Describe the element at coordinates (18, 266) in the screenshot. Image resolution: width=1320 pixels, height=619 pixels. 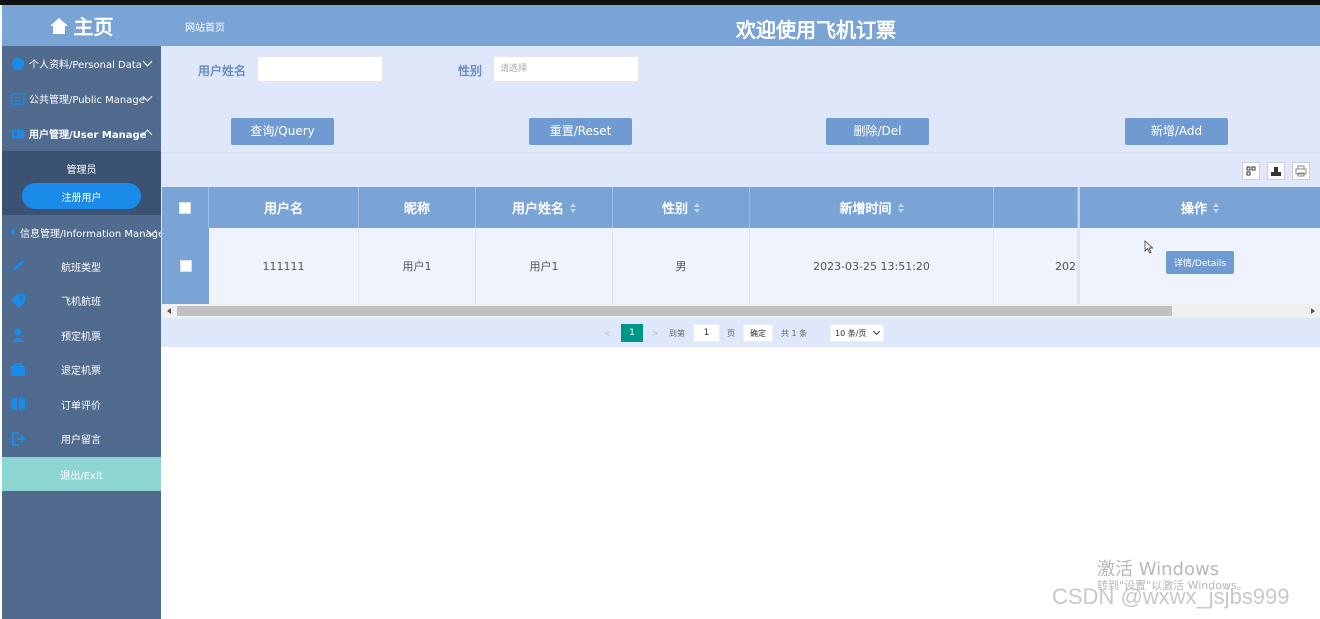
I see `pencil-icon` at that location.